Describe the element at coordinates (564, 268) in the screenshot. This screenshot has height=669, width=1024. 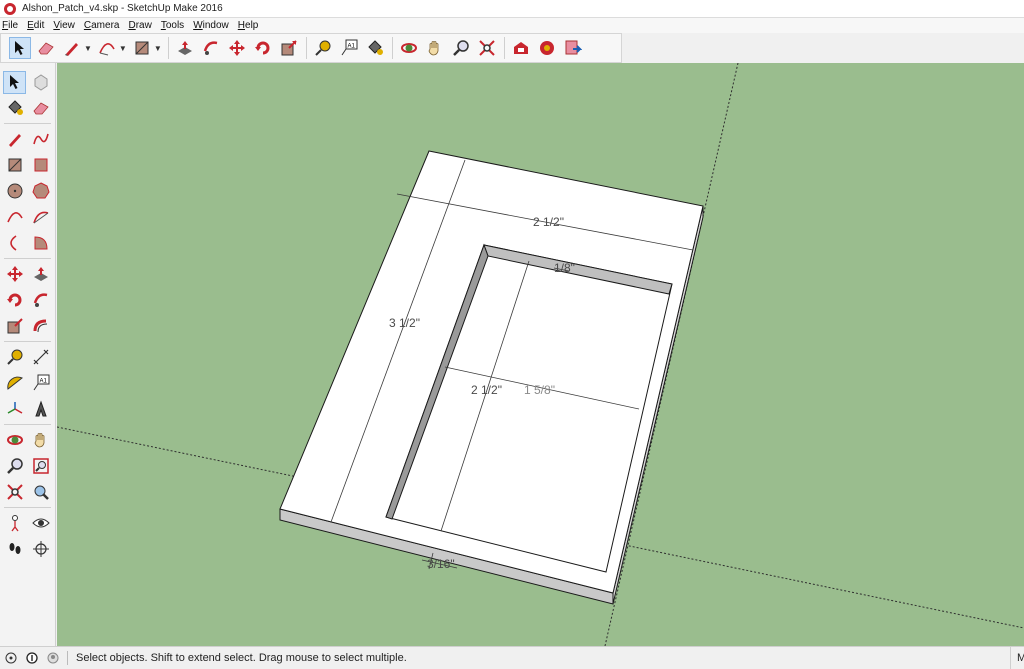
I see `dim-recess-depth: 1/8"` at that location.